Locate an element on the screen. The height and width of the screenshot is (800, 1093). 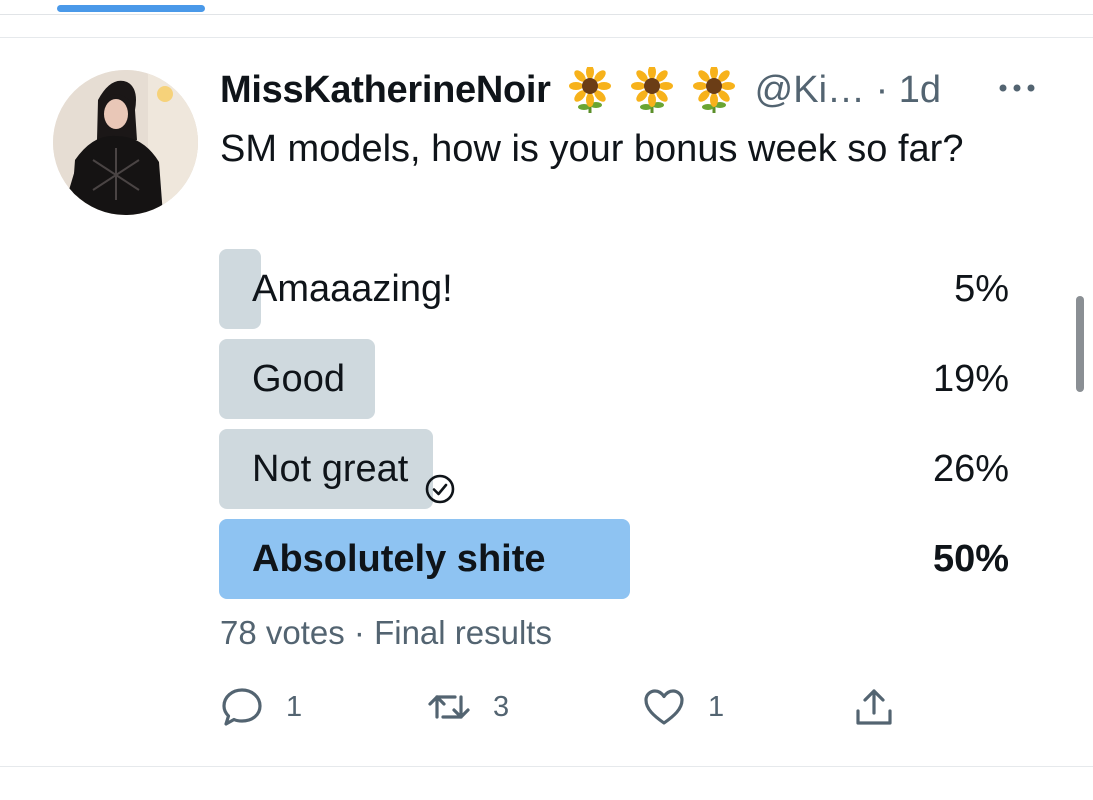
poll-option-text: Absolutely shite is located at coordinates (399, 559).